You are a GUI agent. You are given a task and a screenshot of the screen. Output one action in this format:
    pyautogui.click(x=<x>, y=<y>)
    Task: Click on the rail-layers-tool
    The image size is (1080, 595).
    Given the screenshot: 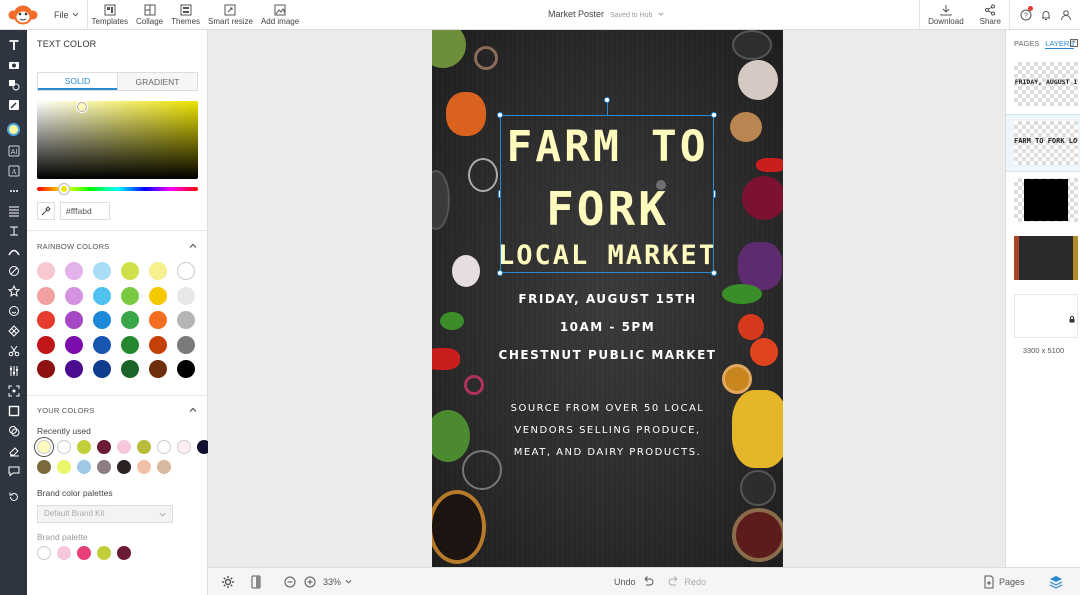 What is the action you would take?
    pyautogui.click(x=13, y=431)
    